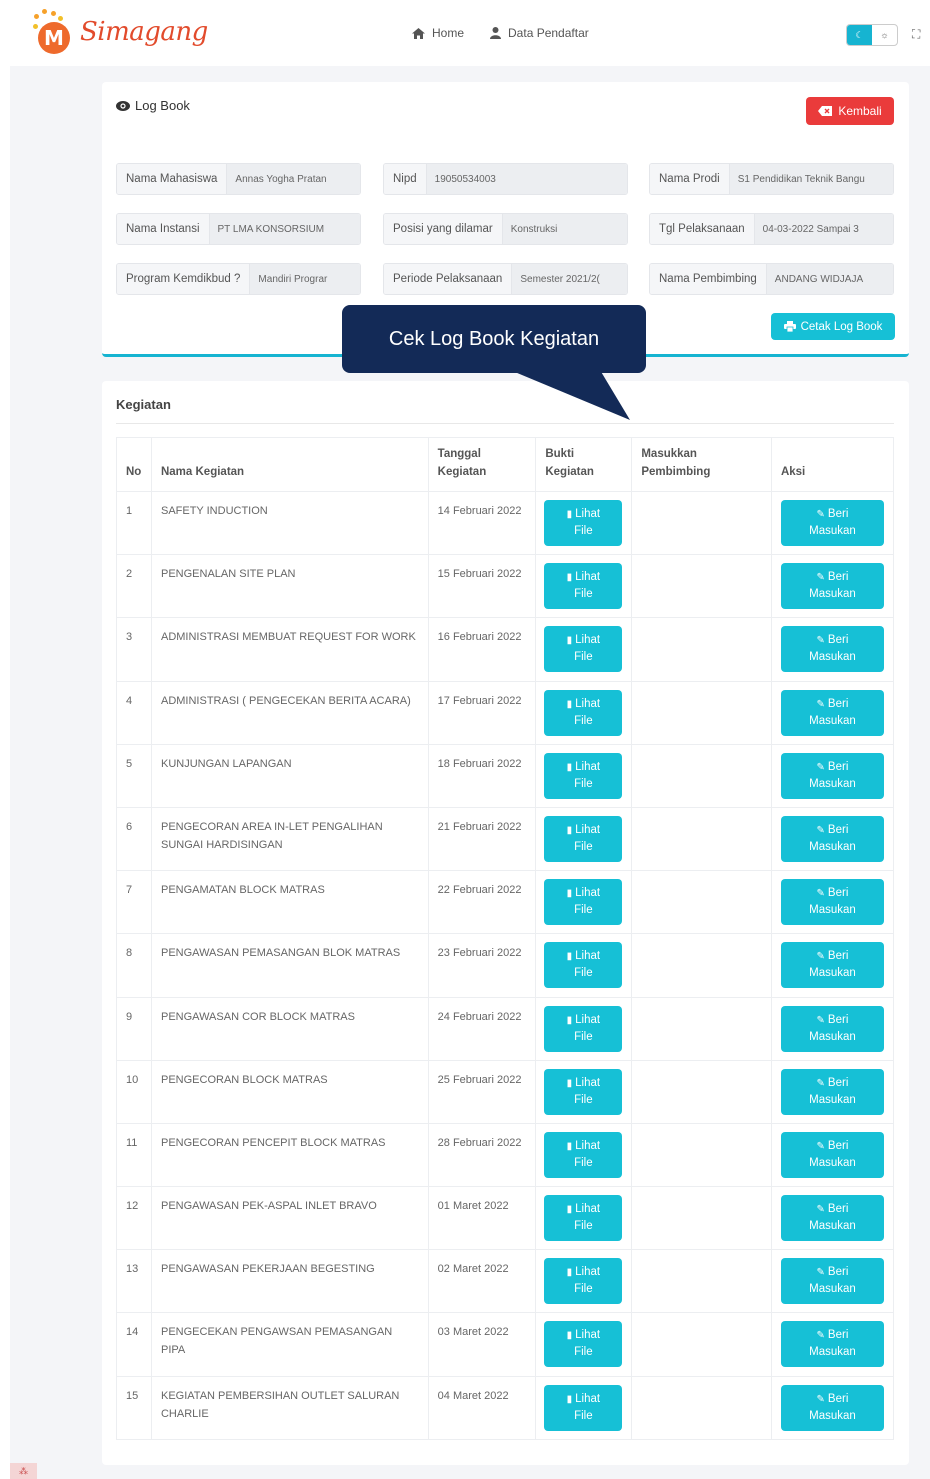 The image size is (930, 1479). Describe the element at coordinates (482, 1091) in the screenshot. I see `row-tanggal: 25 Februari 2022` at that location.